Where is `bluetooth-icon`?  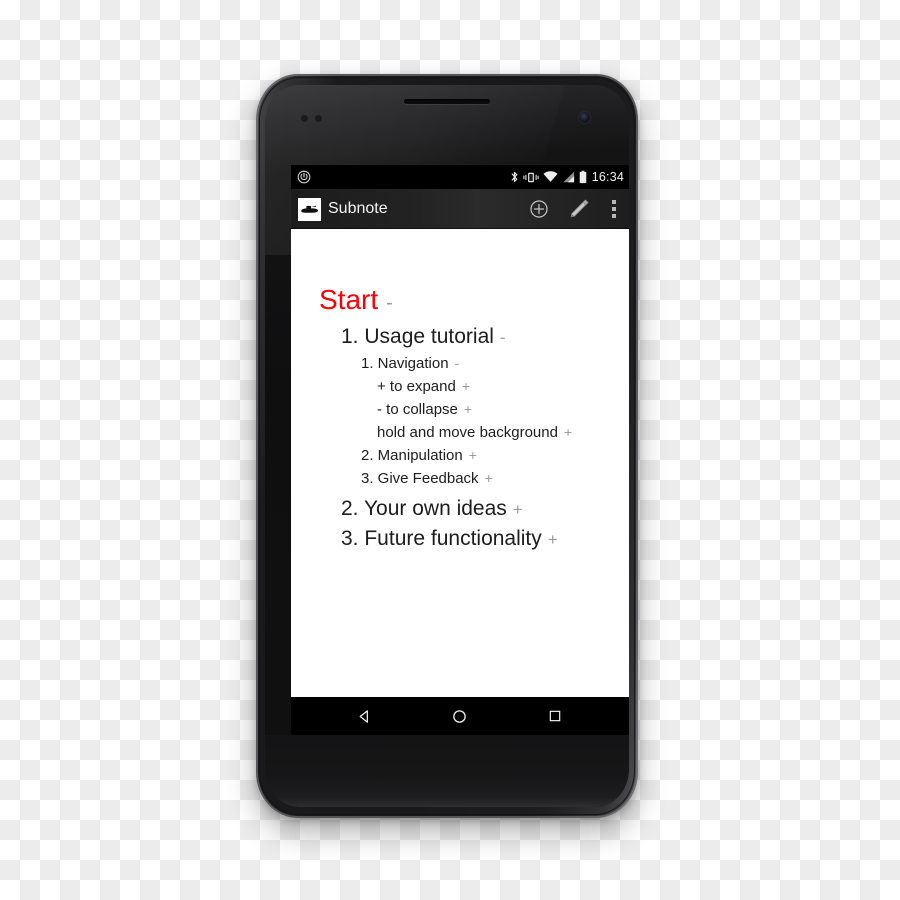 bluetooth-icon is located at coordinates (514, 177).